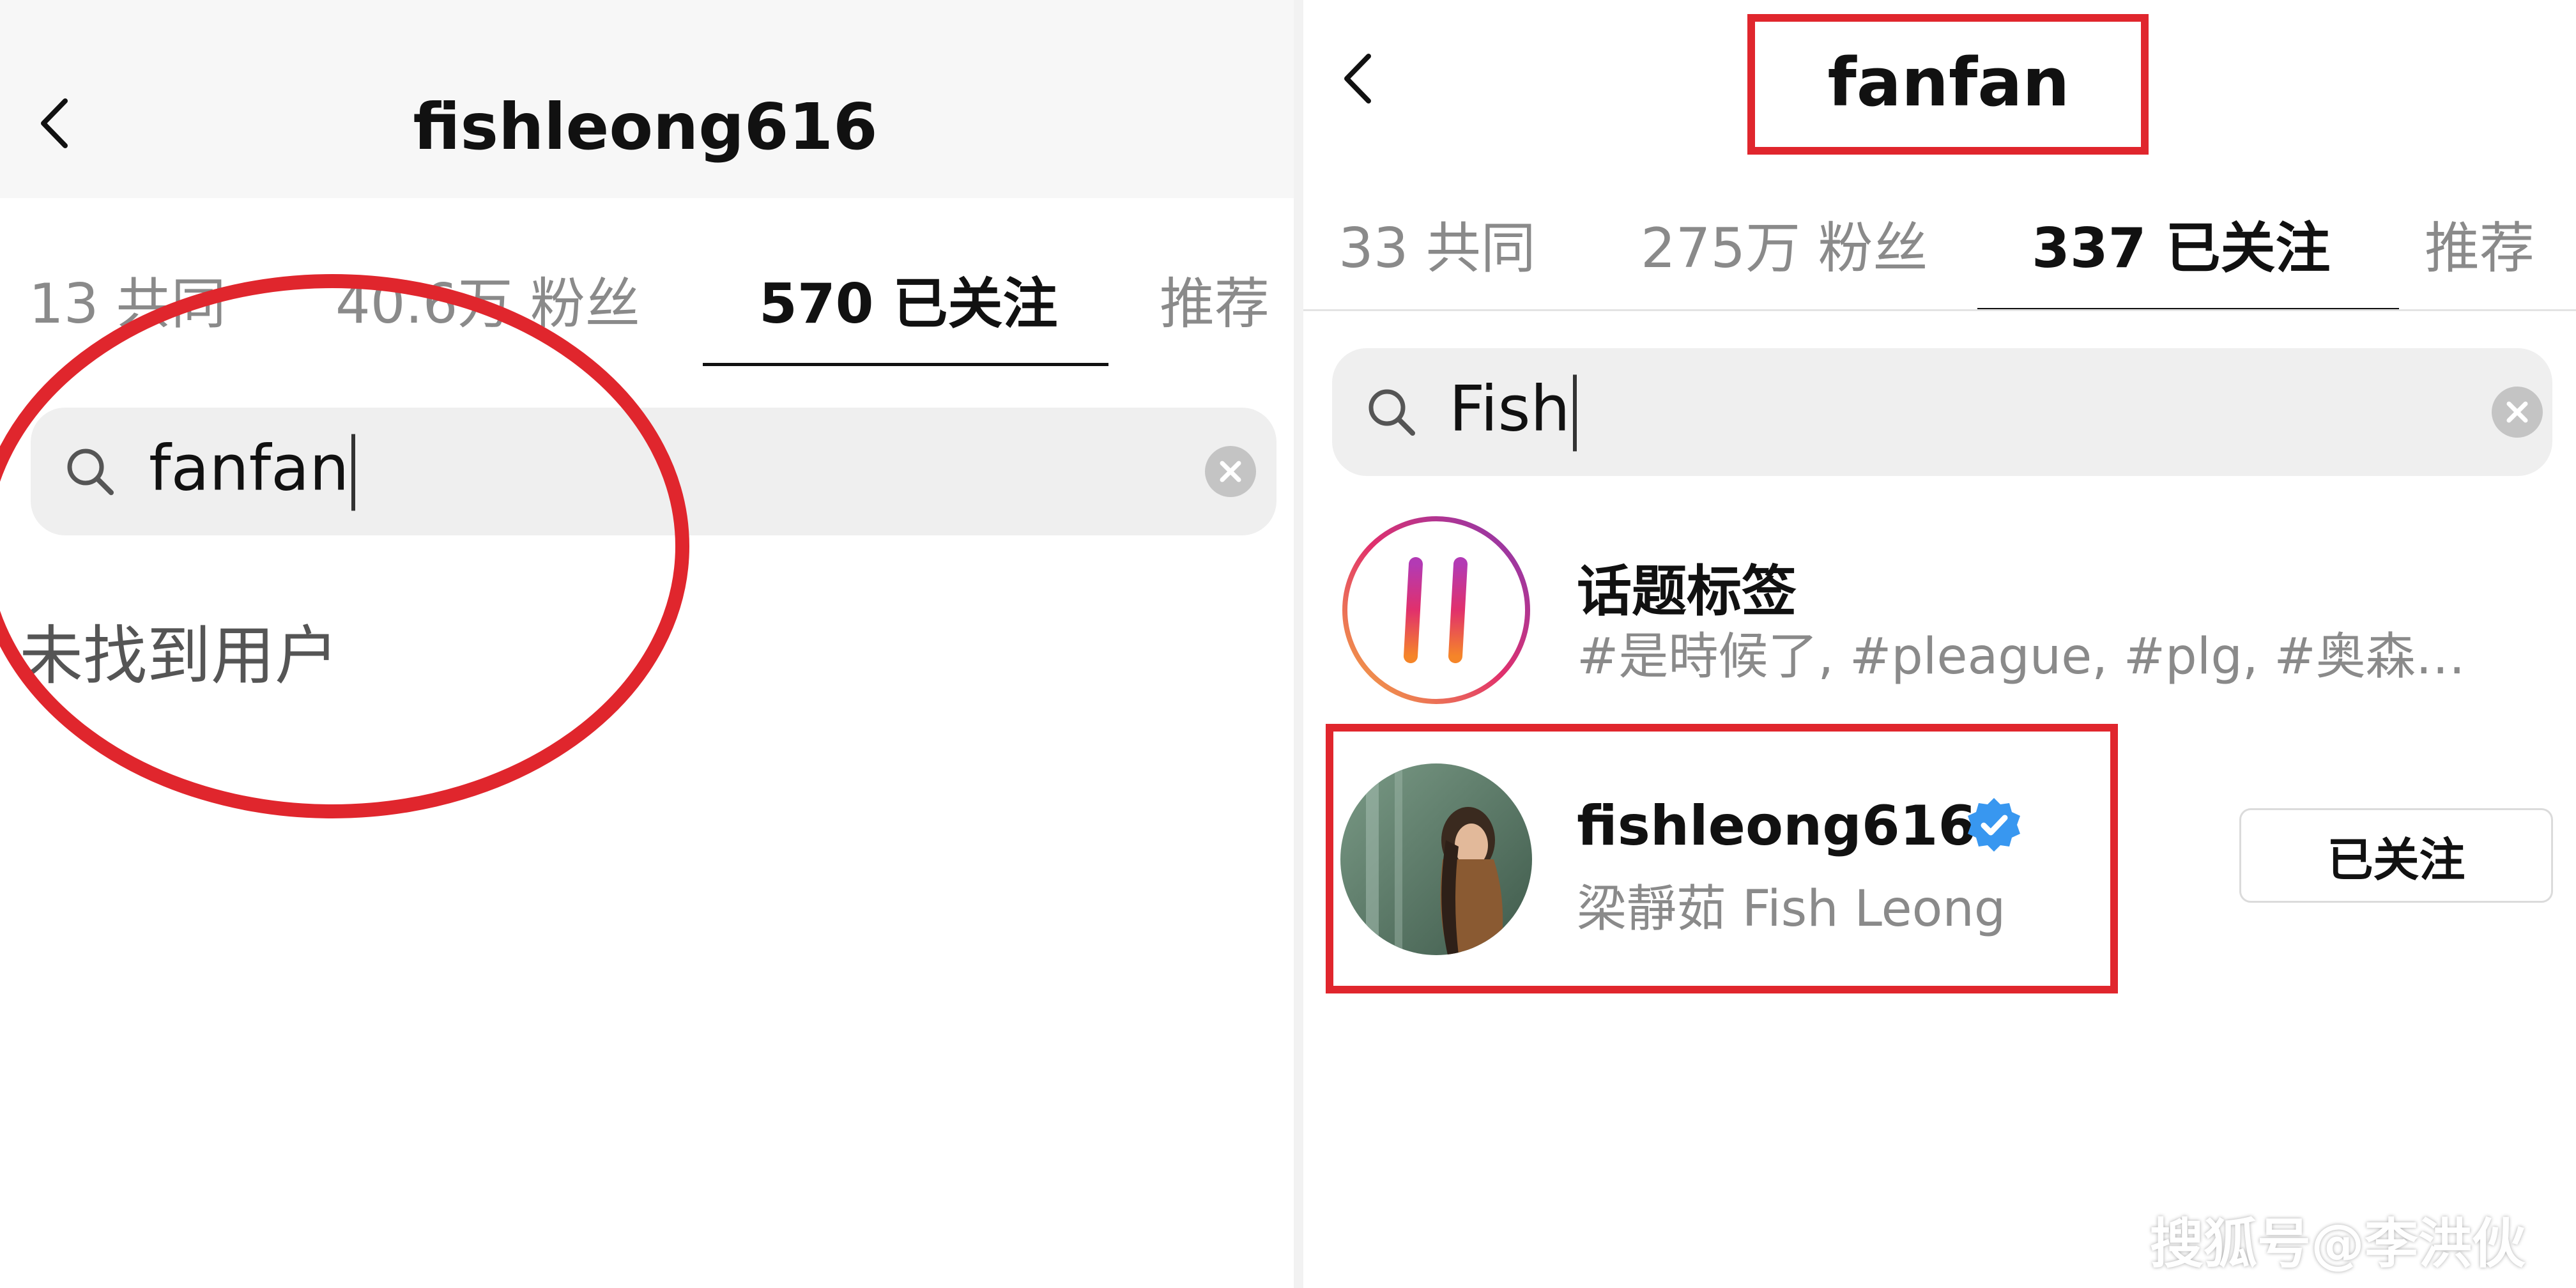  Describe the element at coordinates (2338, 1244) in the screenshot. I see `watermark: 搜狐号@李洪伙` at that location.